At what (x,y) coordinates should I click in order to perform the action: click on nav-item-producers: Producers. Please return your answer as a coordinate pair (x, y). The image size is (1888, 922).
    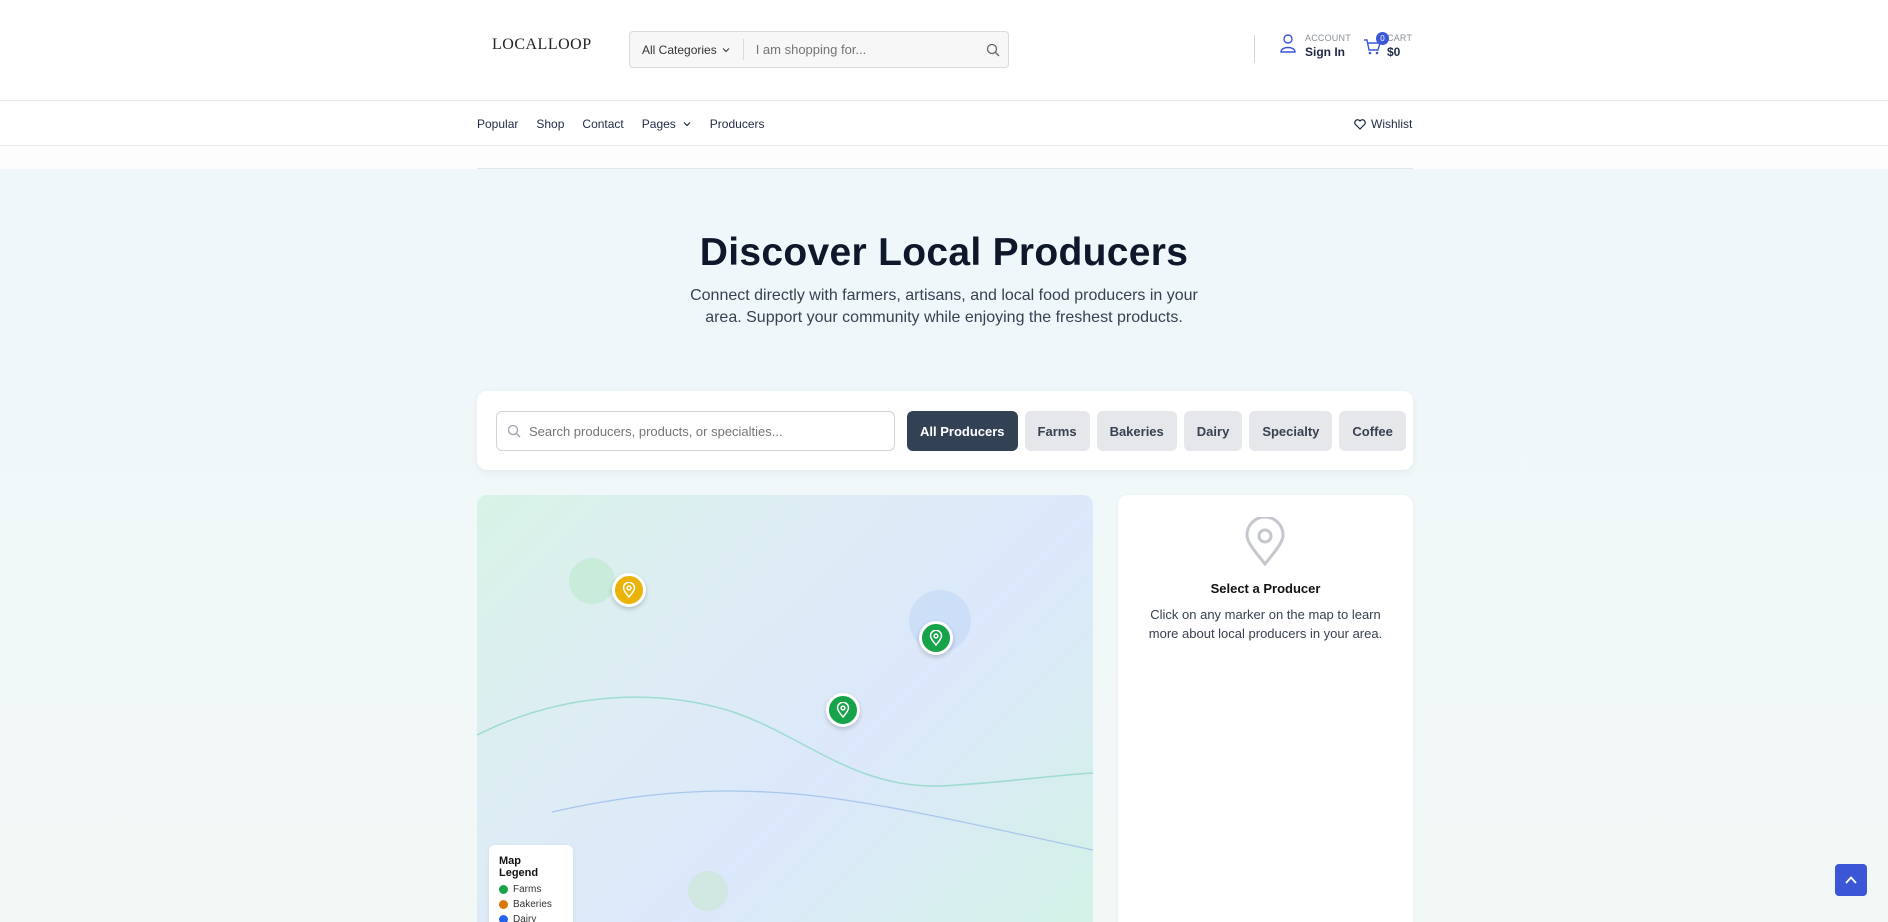
    Looking at the image, I should click on (737, 124).